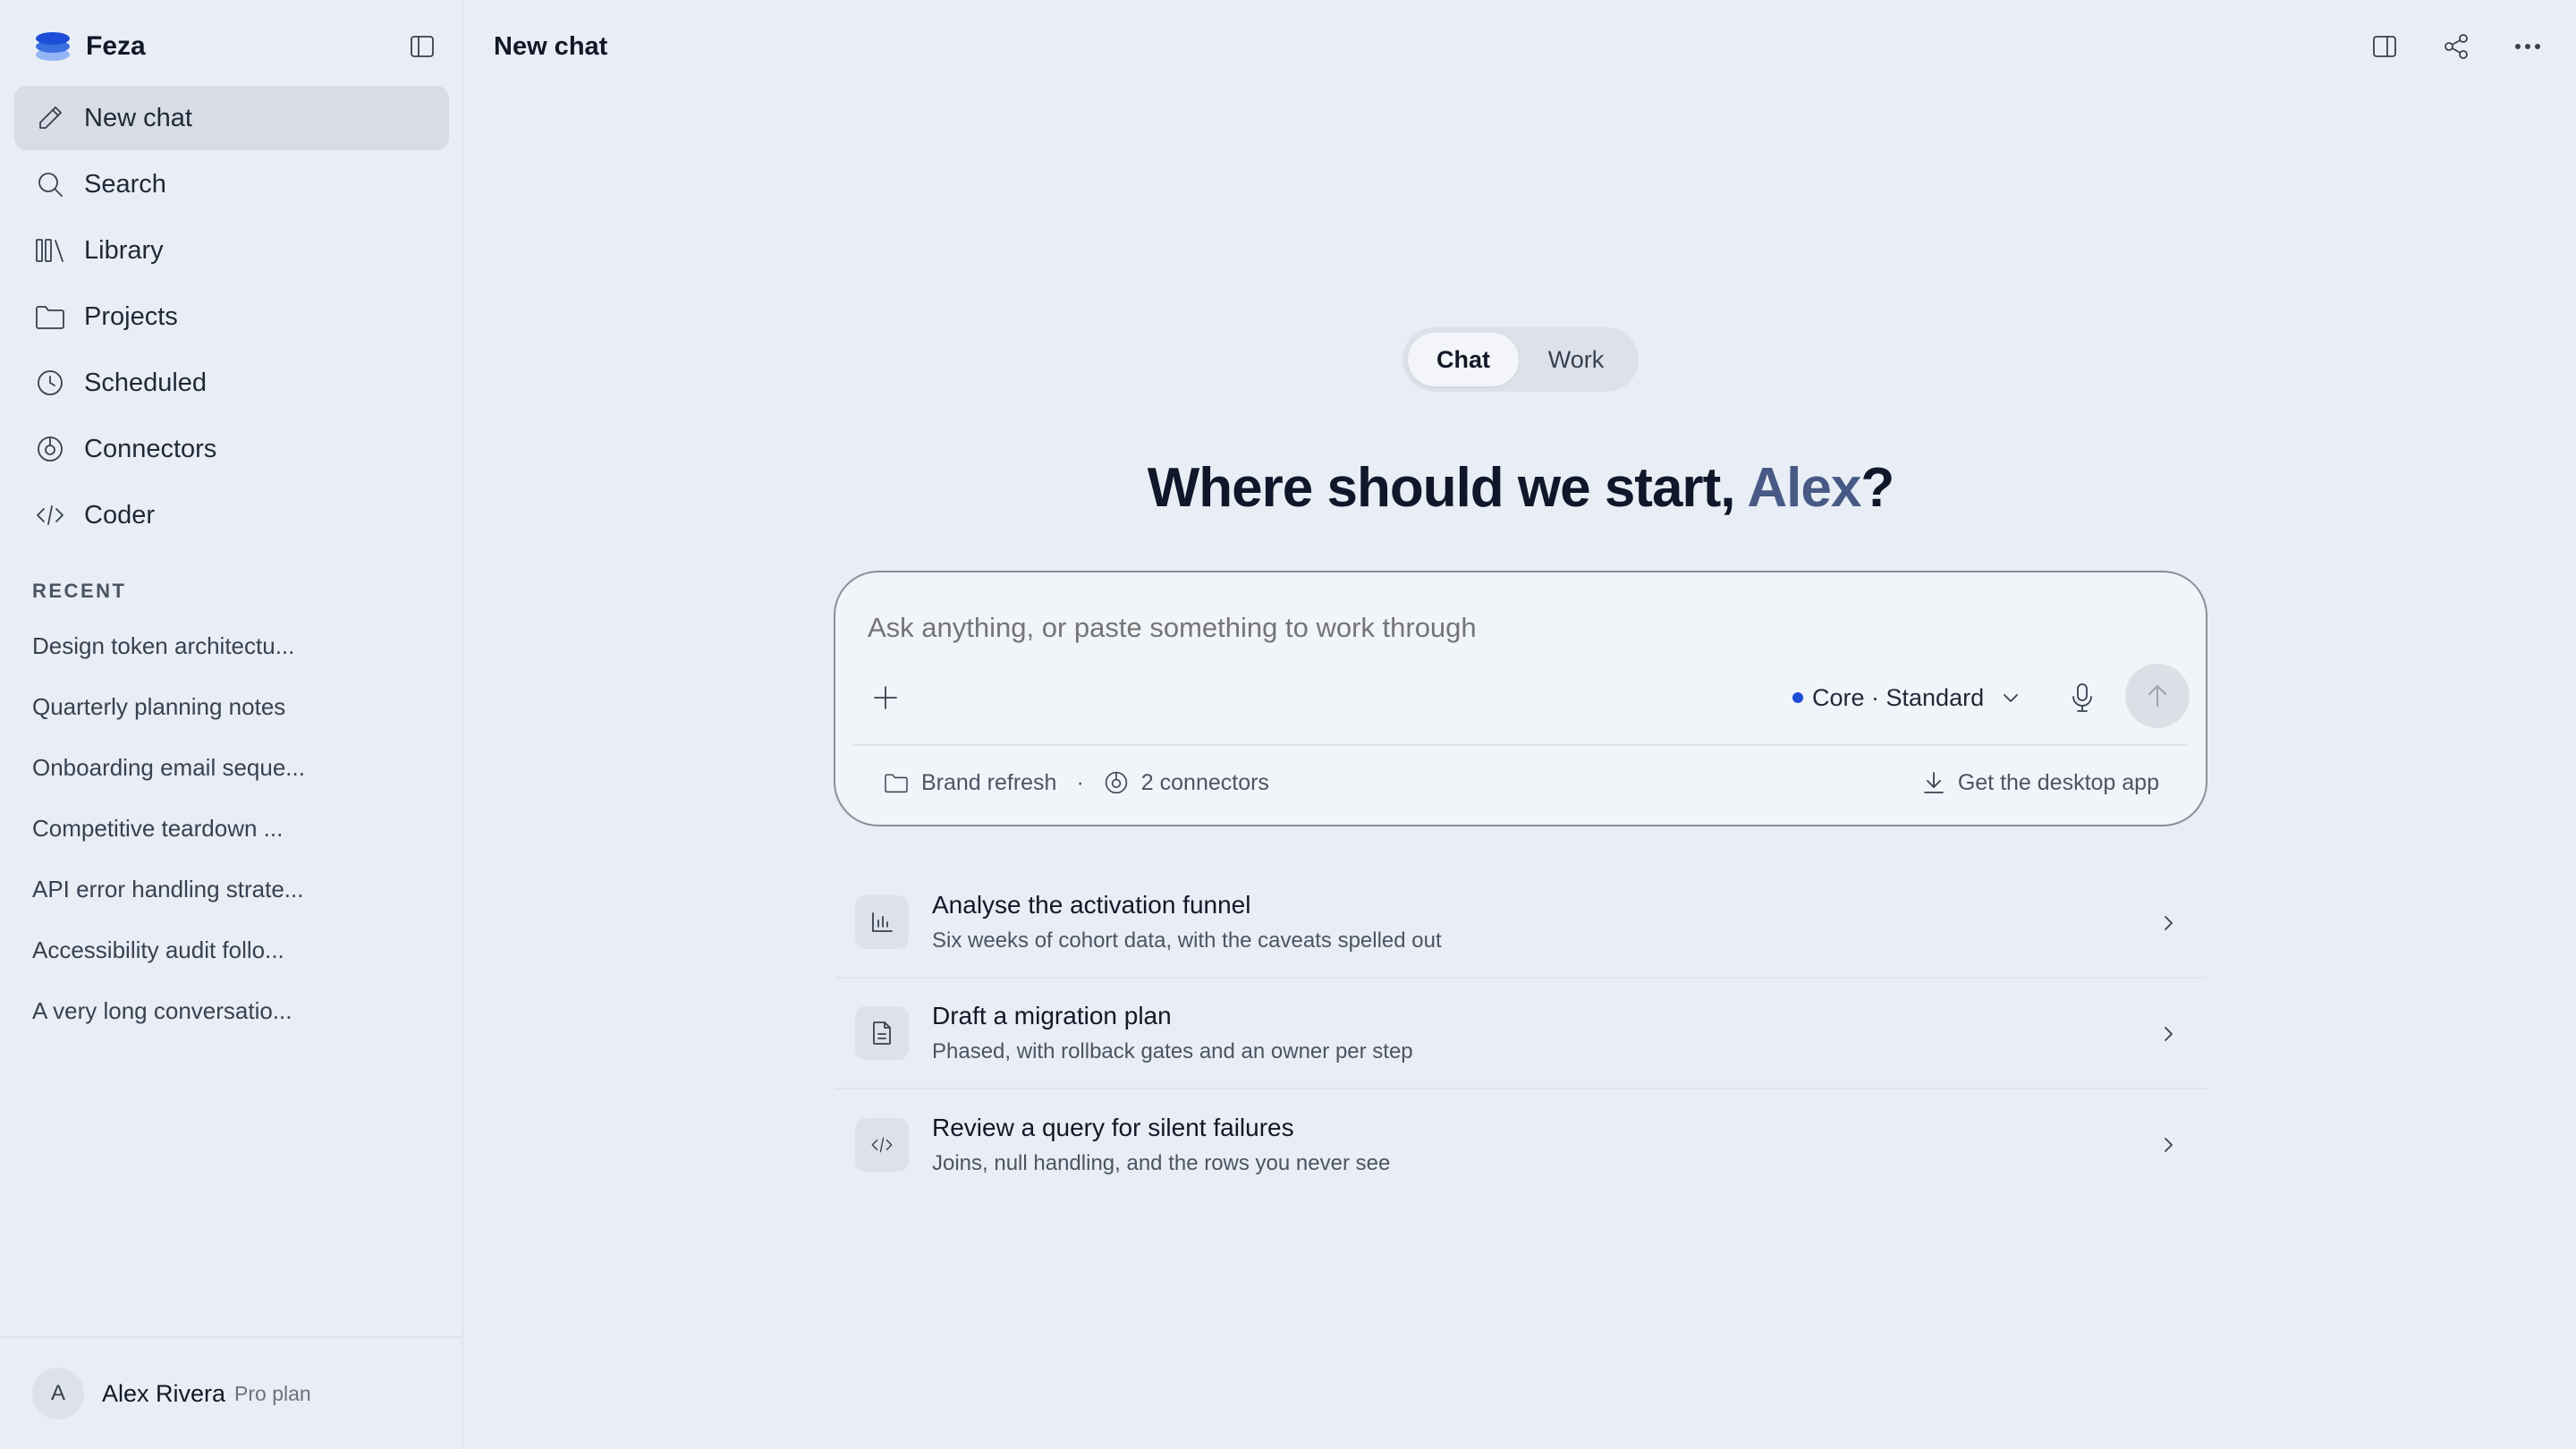 This screenshot has width=2576, height=1449. I want to click on model-selector: Core · Standard, so click(1906, 697).